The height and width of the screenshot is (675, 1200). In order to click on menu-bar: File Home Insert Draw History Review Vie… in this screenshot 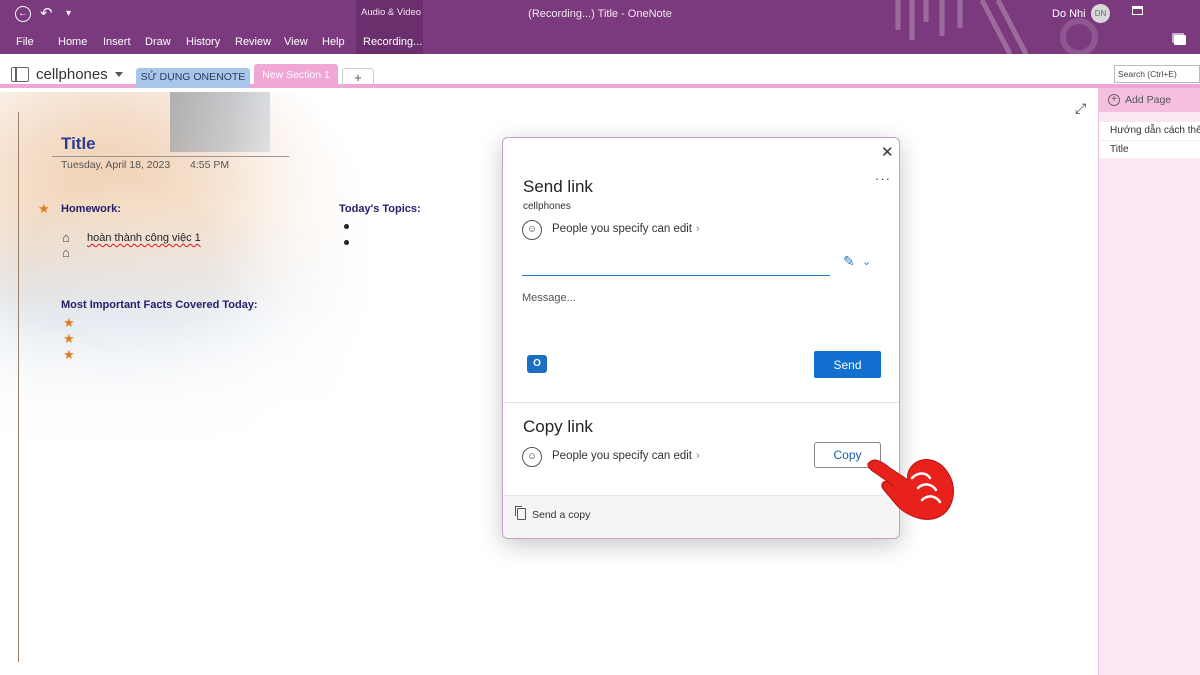, I will do `click(600, 42)`.